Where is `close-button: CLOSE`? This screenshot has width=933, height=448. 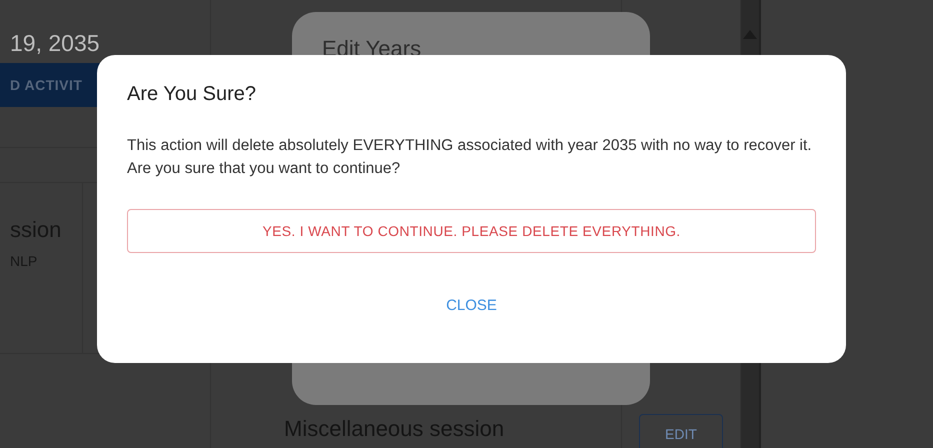 close-button: CLOSE is located at coordinates (471, 305).